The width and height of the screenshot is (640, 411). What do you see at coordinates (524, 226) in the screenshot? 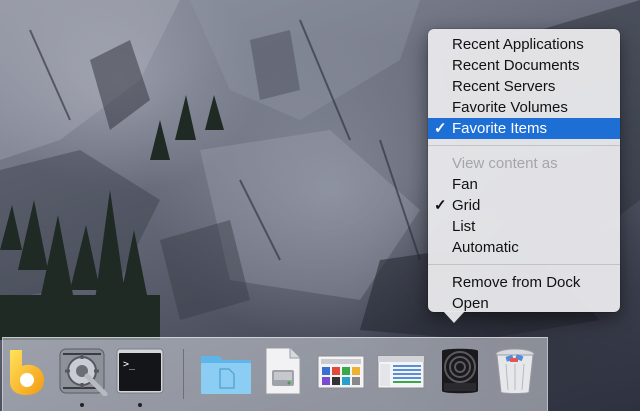
I see `menu-item-view-list: List` at bounding box center [524, 226].